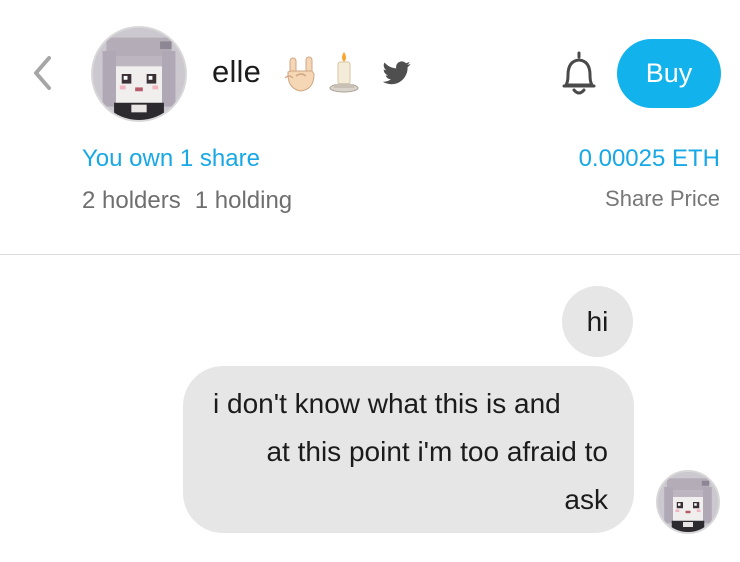 The image size is (740, 562). What do you see at coordinates (237, 71) in the screenshot?
I see `username: elle` at bounding box center [237, 71].